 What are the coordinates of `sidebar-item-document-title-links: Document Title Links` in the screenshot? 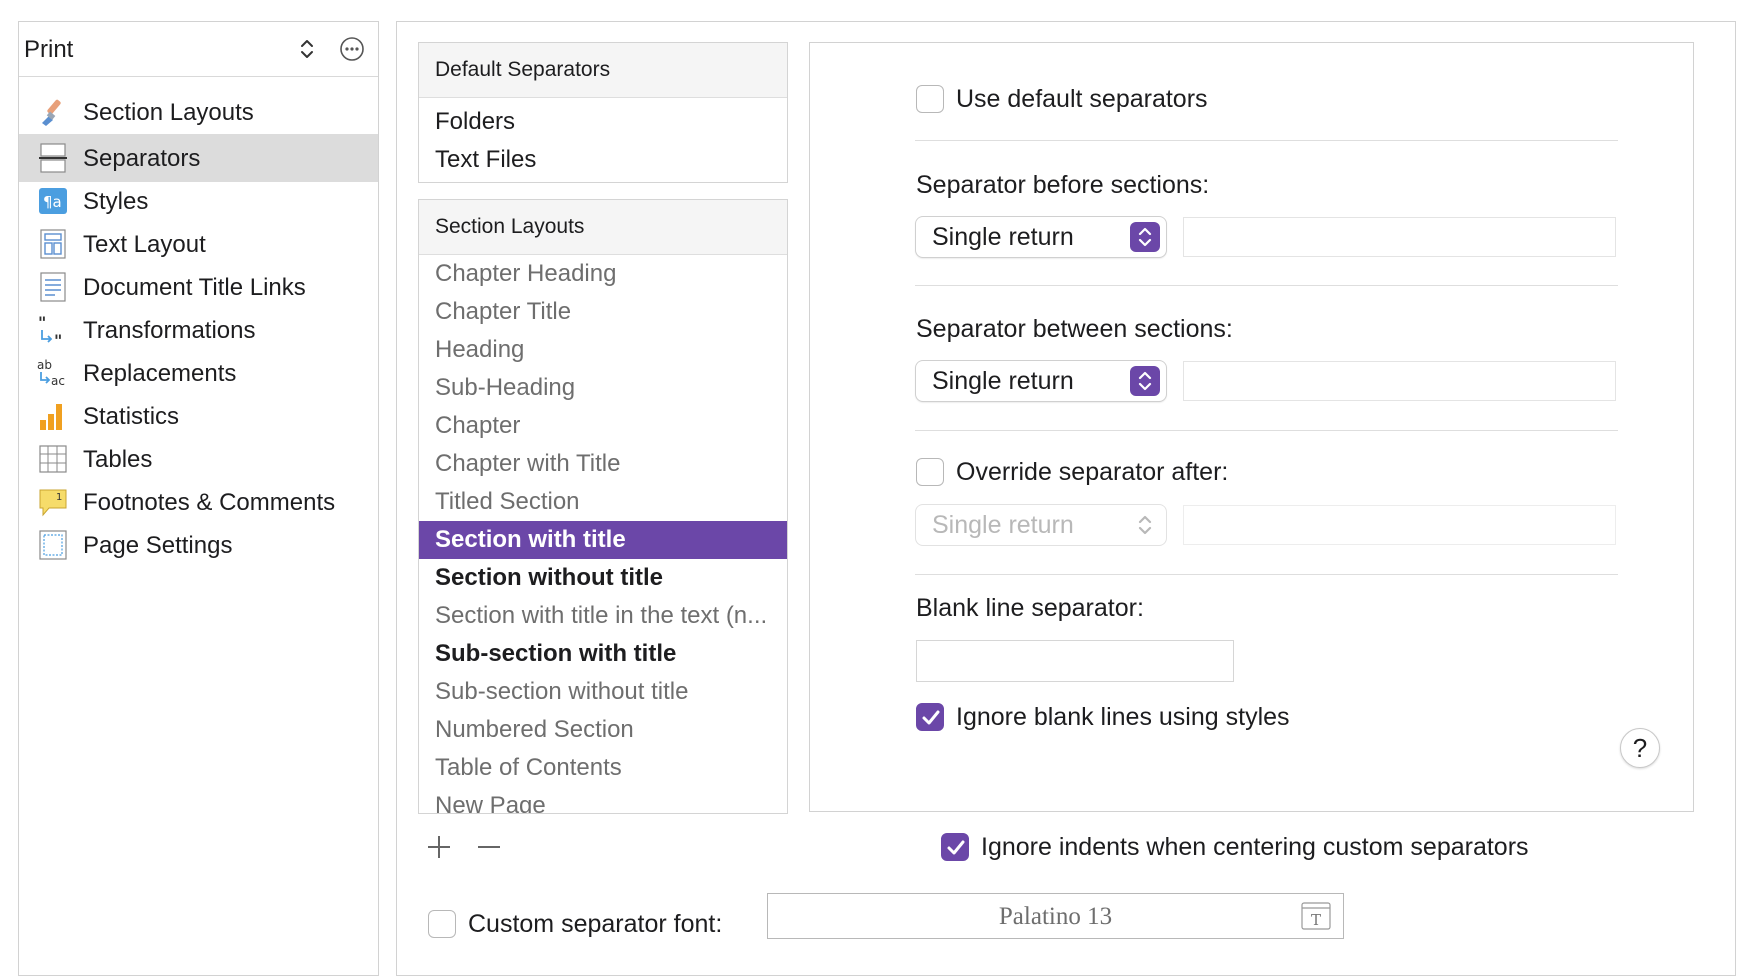 It's located at (198, 287).